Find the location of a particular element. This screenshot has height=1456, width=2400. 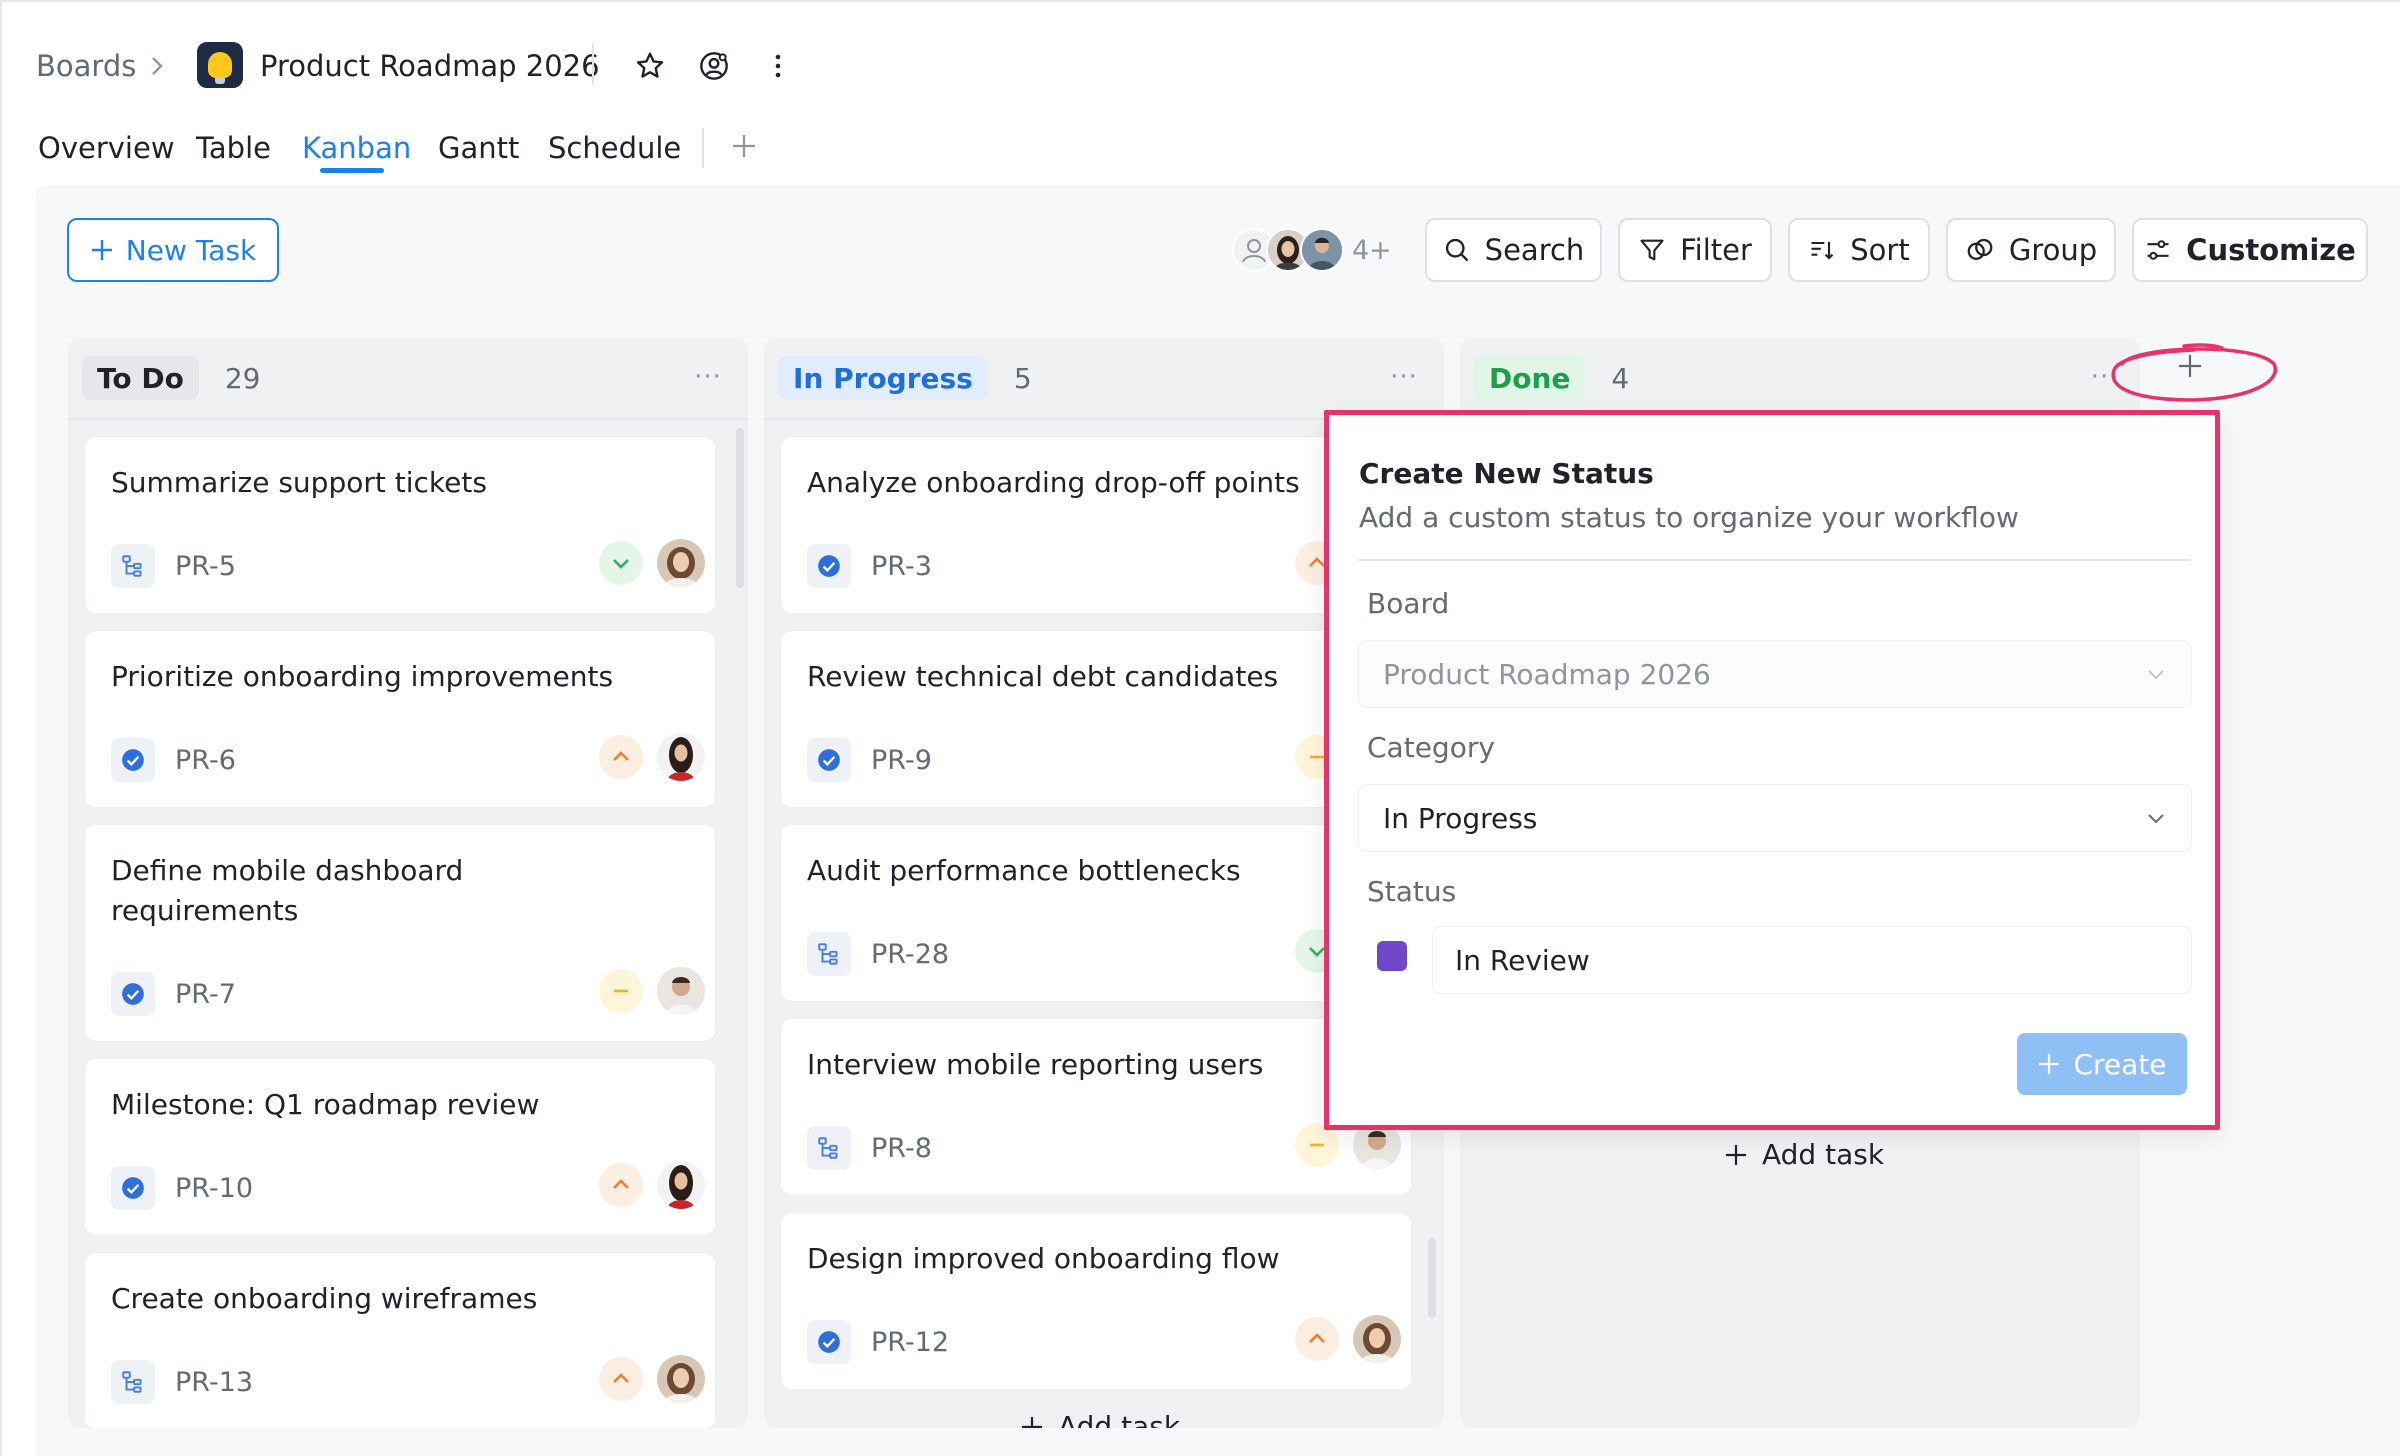

window-top-border is located at coordinates (1200, 1).